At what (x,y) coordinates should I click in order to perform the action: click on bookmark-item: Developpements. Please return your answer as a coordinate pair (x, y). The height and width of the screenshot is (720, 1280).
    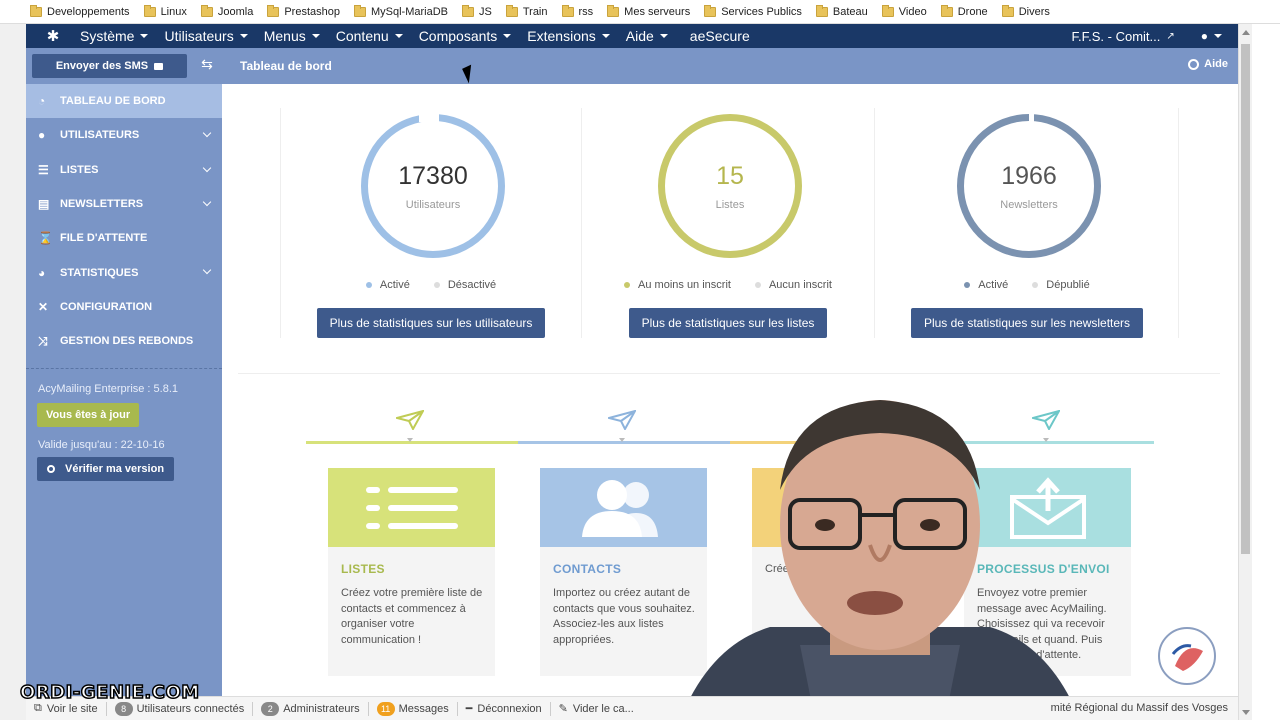
    Looking at the image, I should click on (80, 11).